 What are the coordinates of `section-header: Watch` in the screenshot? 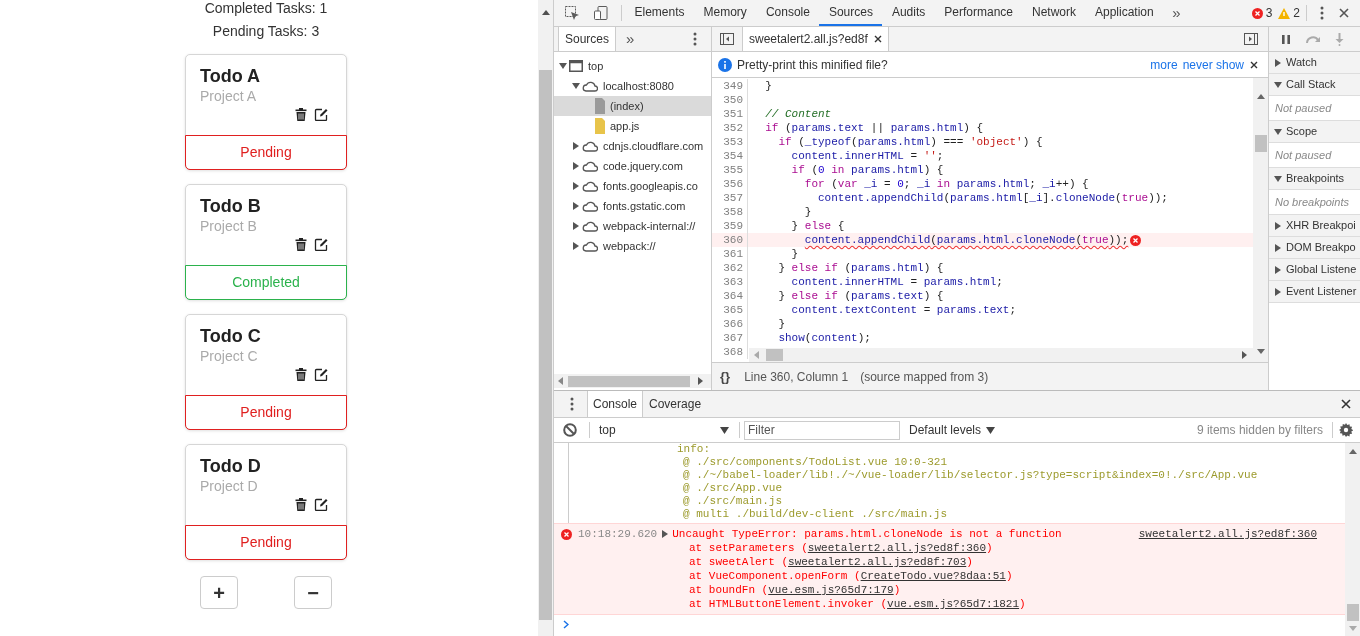 It's located at (1314, 63).